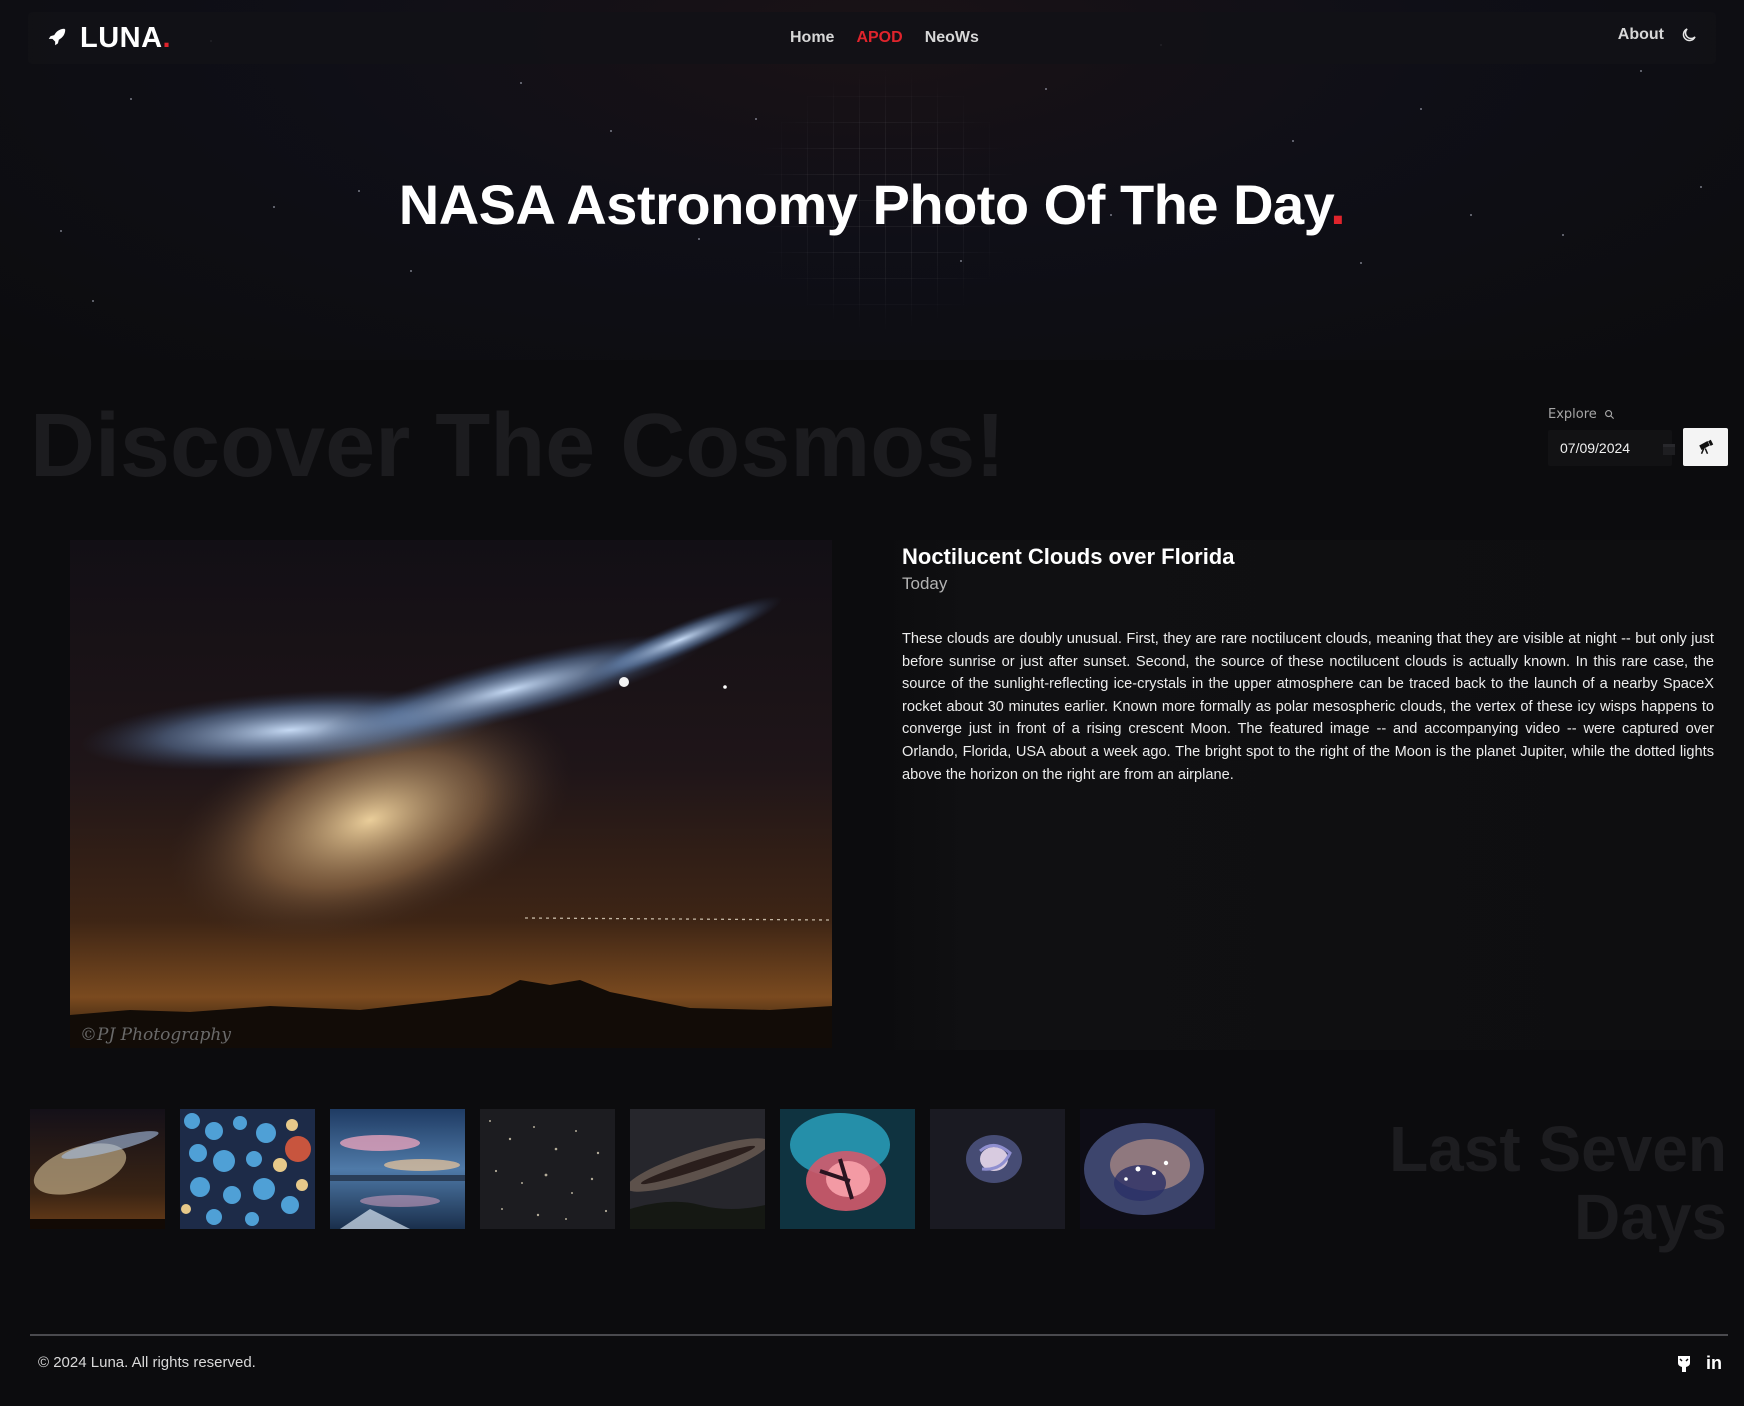 This screenshot has width=1744, height=1406. What do you see at coordinates (879, 38) in the screenshot?
I see `nav-link-apod: APOD` at bounding box center [879, 38].